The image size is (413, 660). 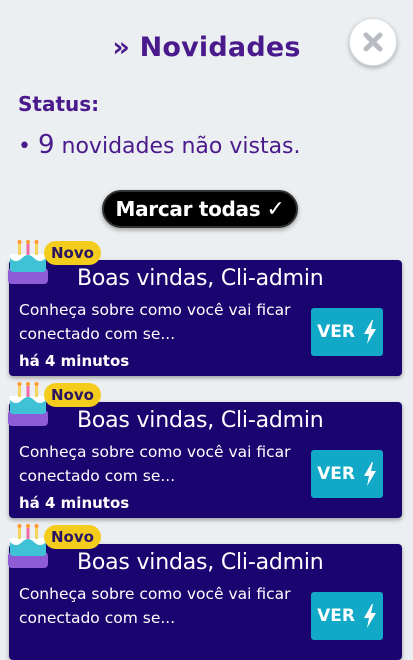 I want to click on unread-count: 9, so click(x=46, y=145).